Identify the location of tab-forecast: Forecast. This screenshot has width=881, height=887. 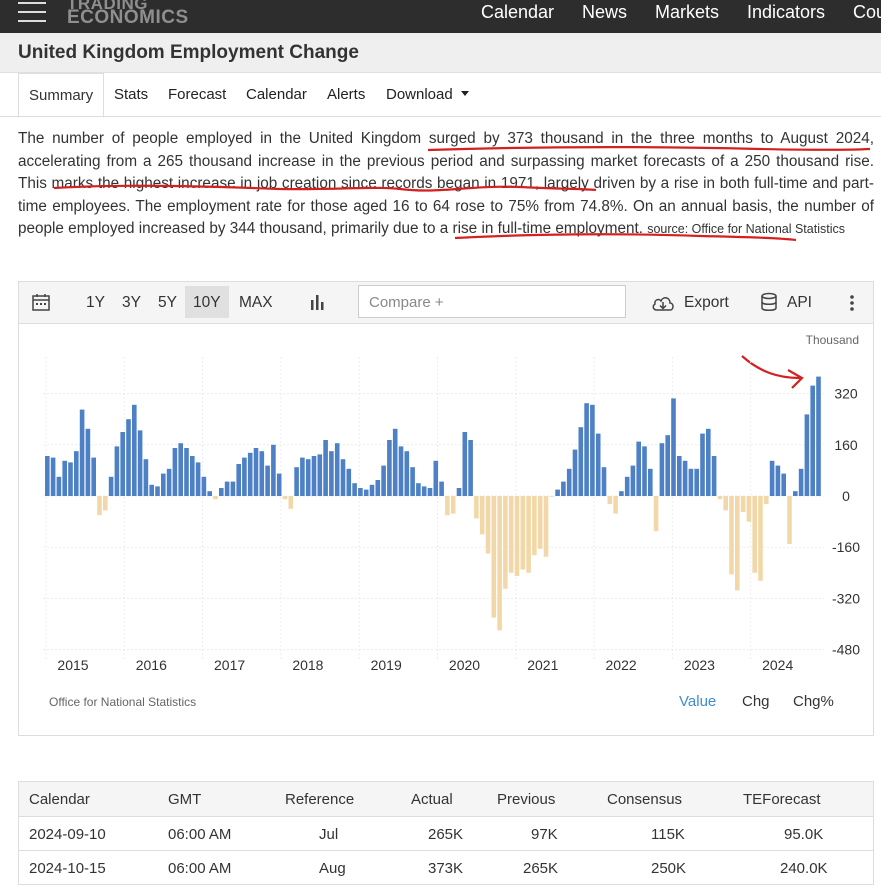
(197, 94).